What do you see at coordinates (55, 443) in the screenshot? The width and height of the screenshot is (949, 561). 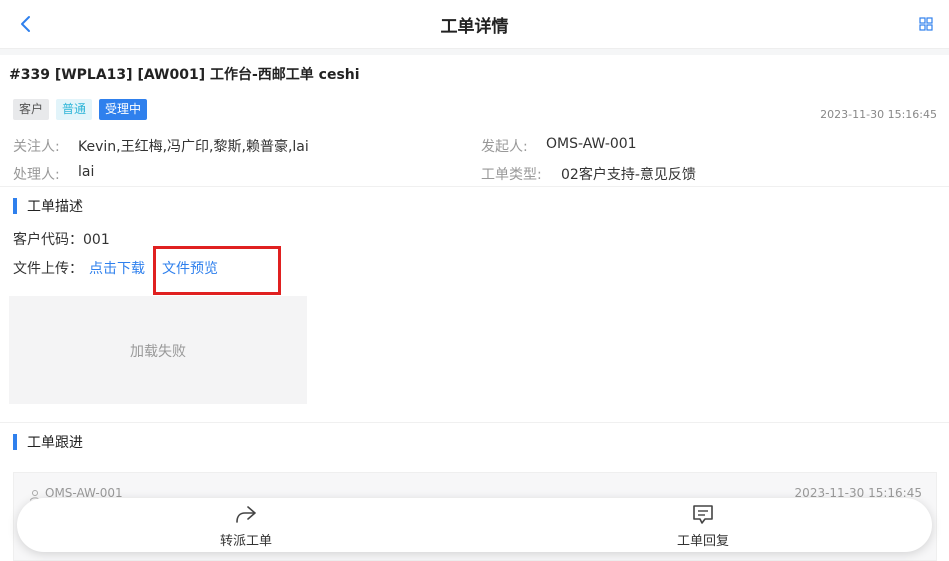 I see `followup-section-title: 工单跟进` at bounding box center [55, 443].